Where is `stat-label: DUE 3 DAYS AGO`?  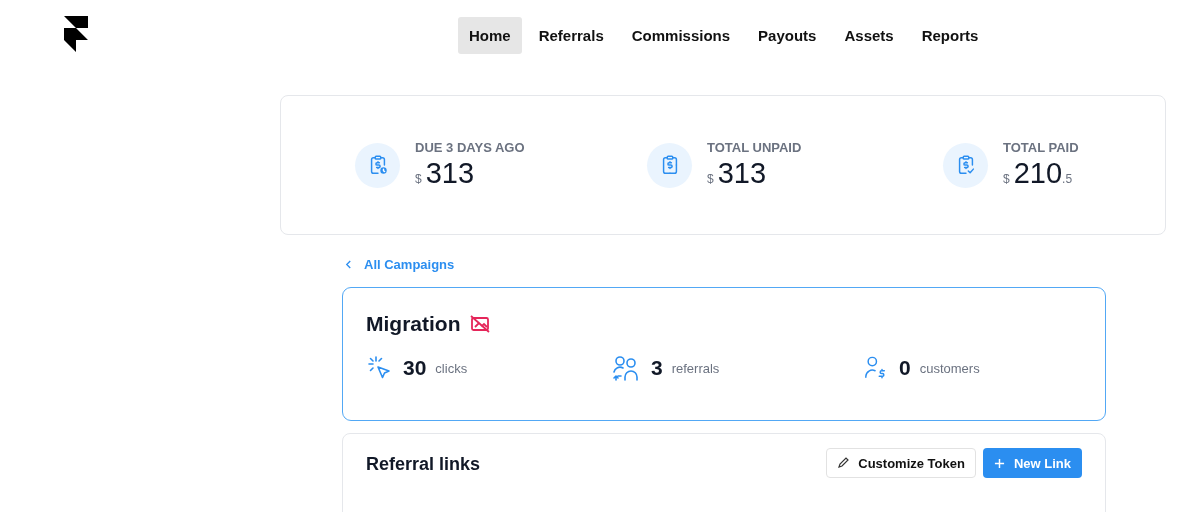 stat-label: DUE 3 DAYS AGO is located at coordinates (470, 147).